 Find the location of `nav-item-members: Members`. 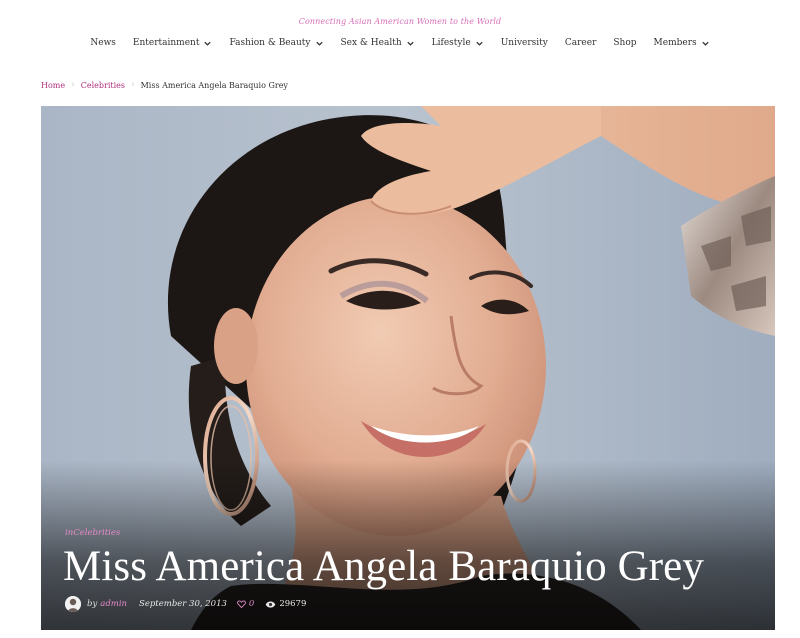

nav-item-members: Members is located at coordinates (681, 43).